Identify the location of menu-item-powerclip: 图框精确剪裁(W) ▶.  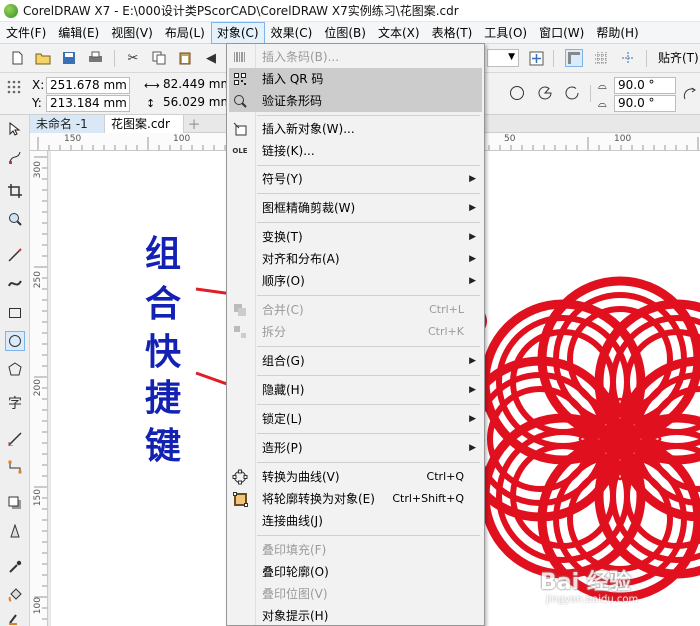
(355, 208).